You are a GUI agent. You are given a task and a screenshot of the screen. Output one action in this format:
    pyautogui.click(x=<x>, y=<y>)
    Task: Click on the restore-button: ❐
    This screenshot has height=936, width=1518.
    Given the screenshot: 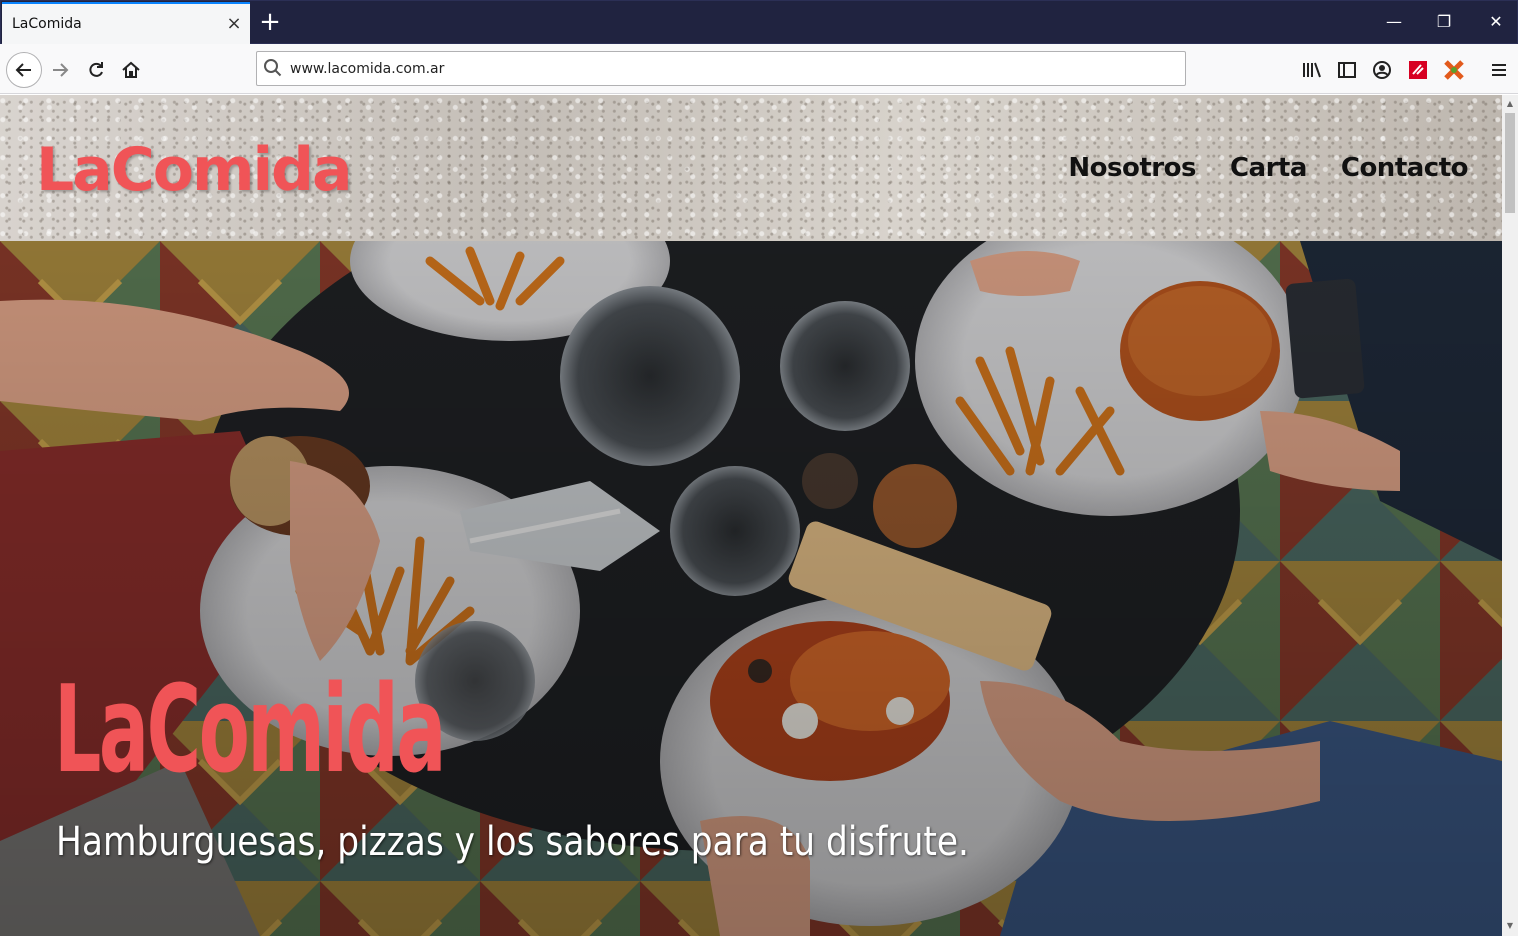 What is the action you would take?
    pyautogui.click(x=1444, y=22)
    